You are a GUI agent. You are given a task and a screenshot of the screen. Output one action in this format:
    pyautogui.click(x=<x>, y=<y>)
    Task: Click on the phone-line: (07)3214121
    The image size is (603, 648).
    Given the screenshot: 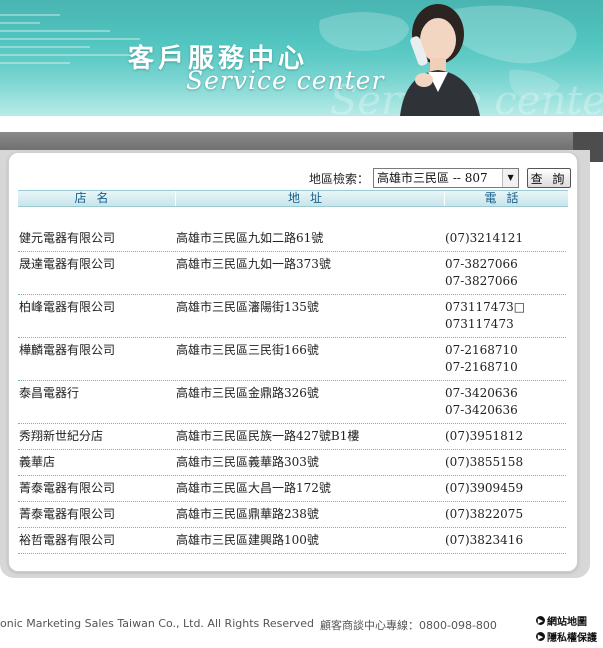 What is the action you would take?
    pyautogui.click(x=484, y=238)
    